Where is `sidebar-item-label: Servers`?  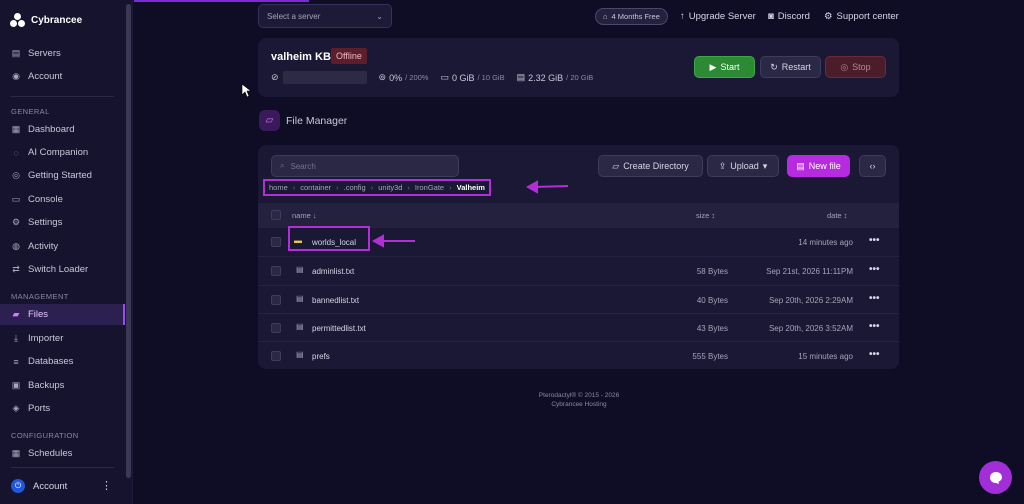 sidebar-item-label: Servers is located at coordinates (44, 53).